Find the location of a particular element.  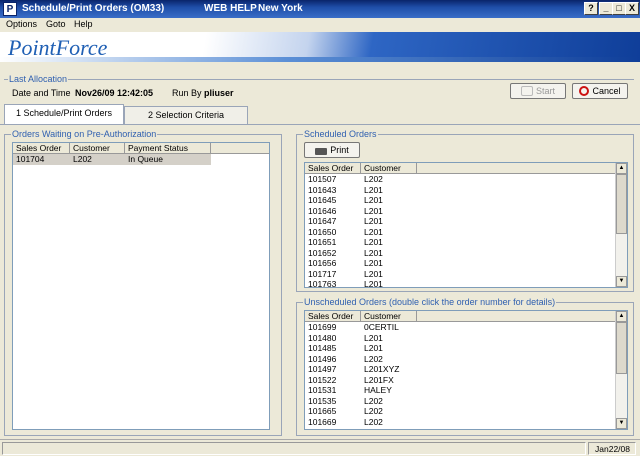

waiting-grid-header: Sales Order Customer Payment Status is located at coordinates (141, 148).